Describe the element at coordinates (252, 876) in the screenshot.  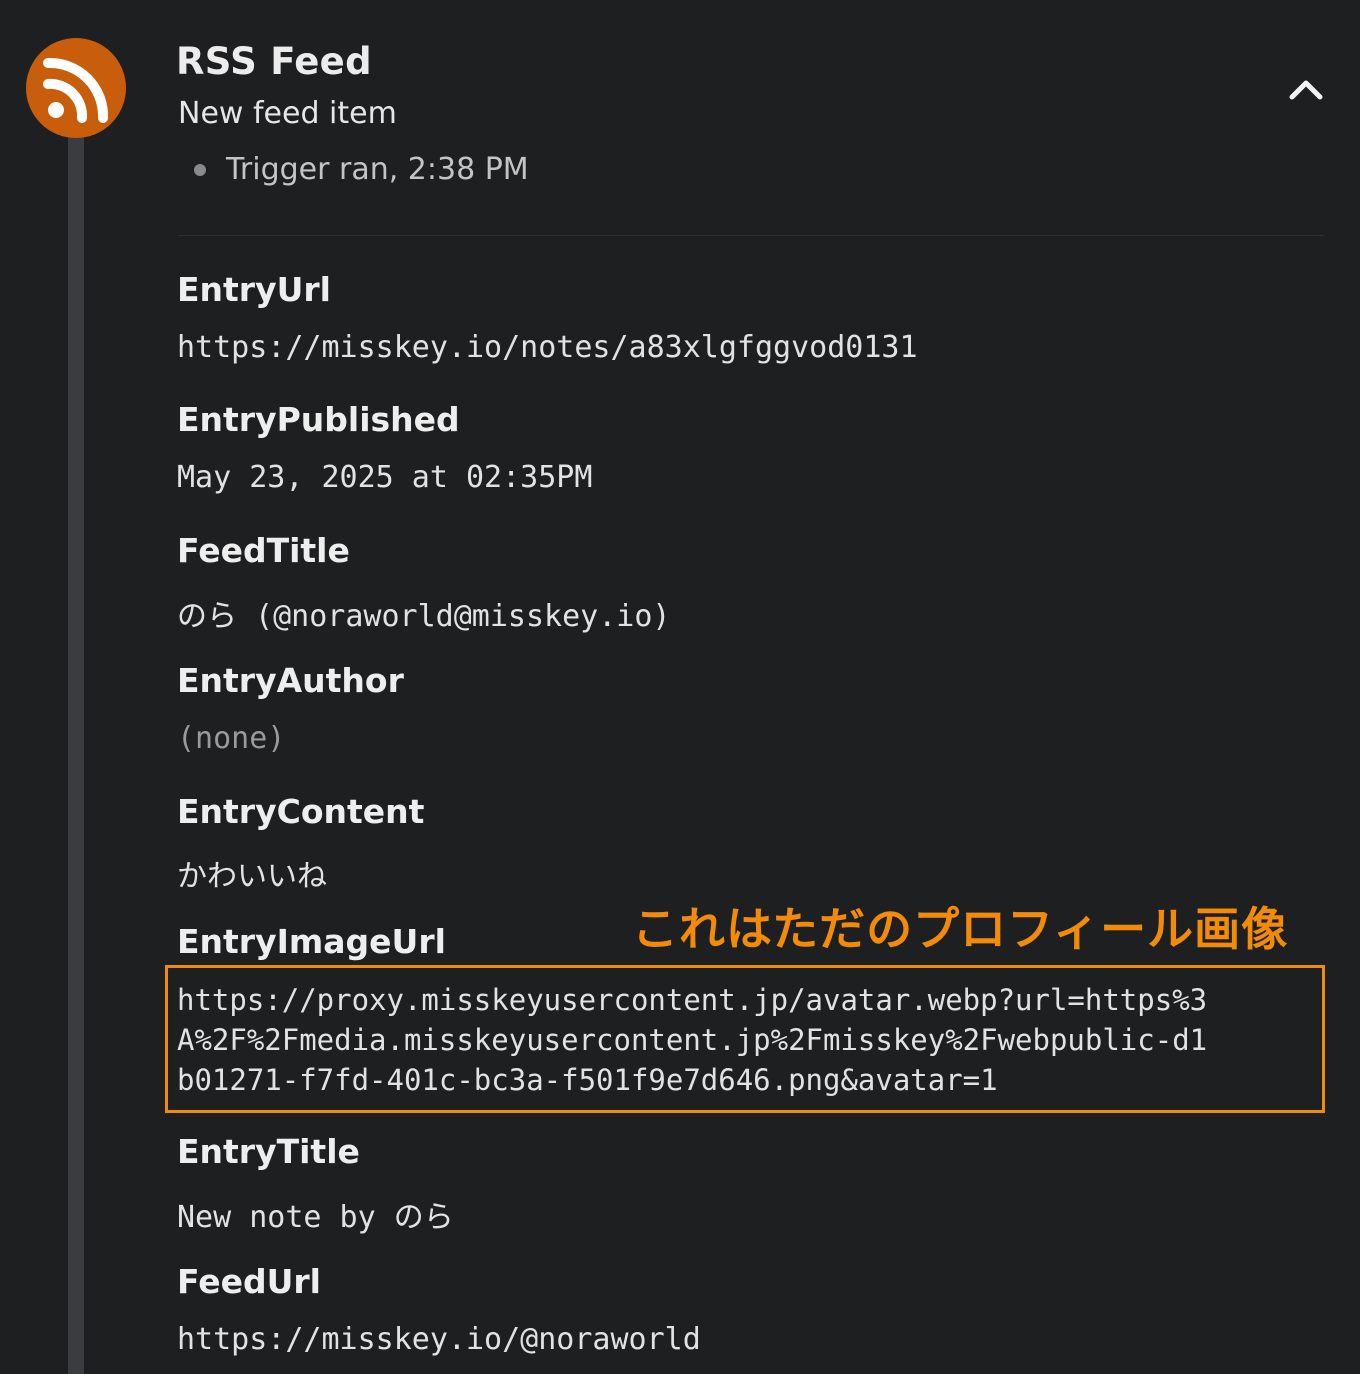
I see `field-value-entrycontent: かわいいね` at that location.